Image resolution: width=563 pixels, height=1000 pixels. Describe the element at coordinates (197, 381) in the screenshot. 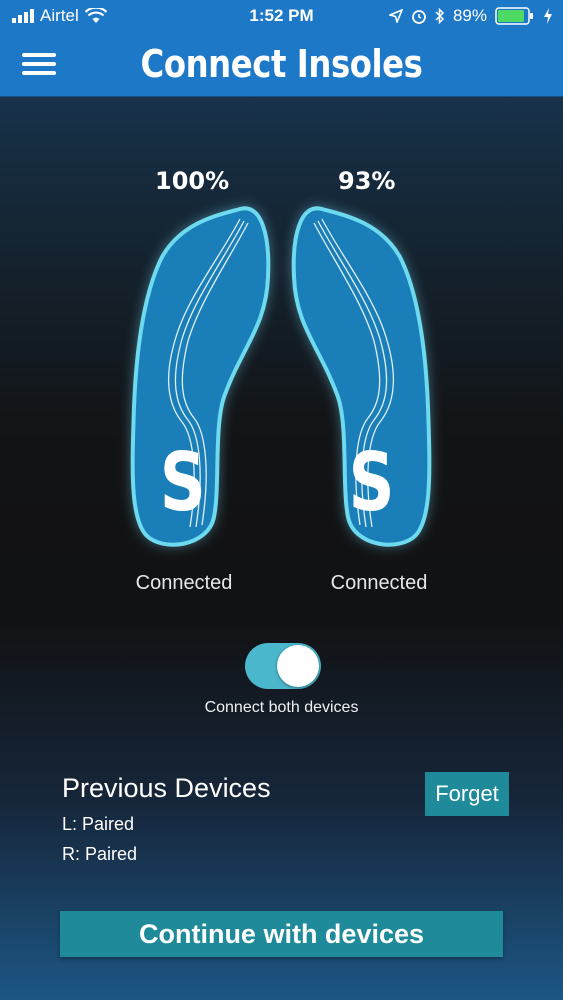

I see `left-insole-icon: S` at that location.